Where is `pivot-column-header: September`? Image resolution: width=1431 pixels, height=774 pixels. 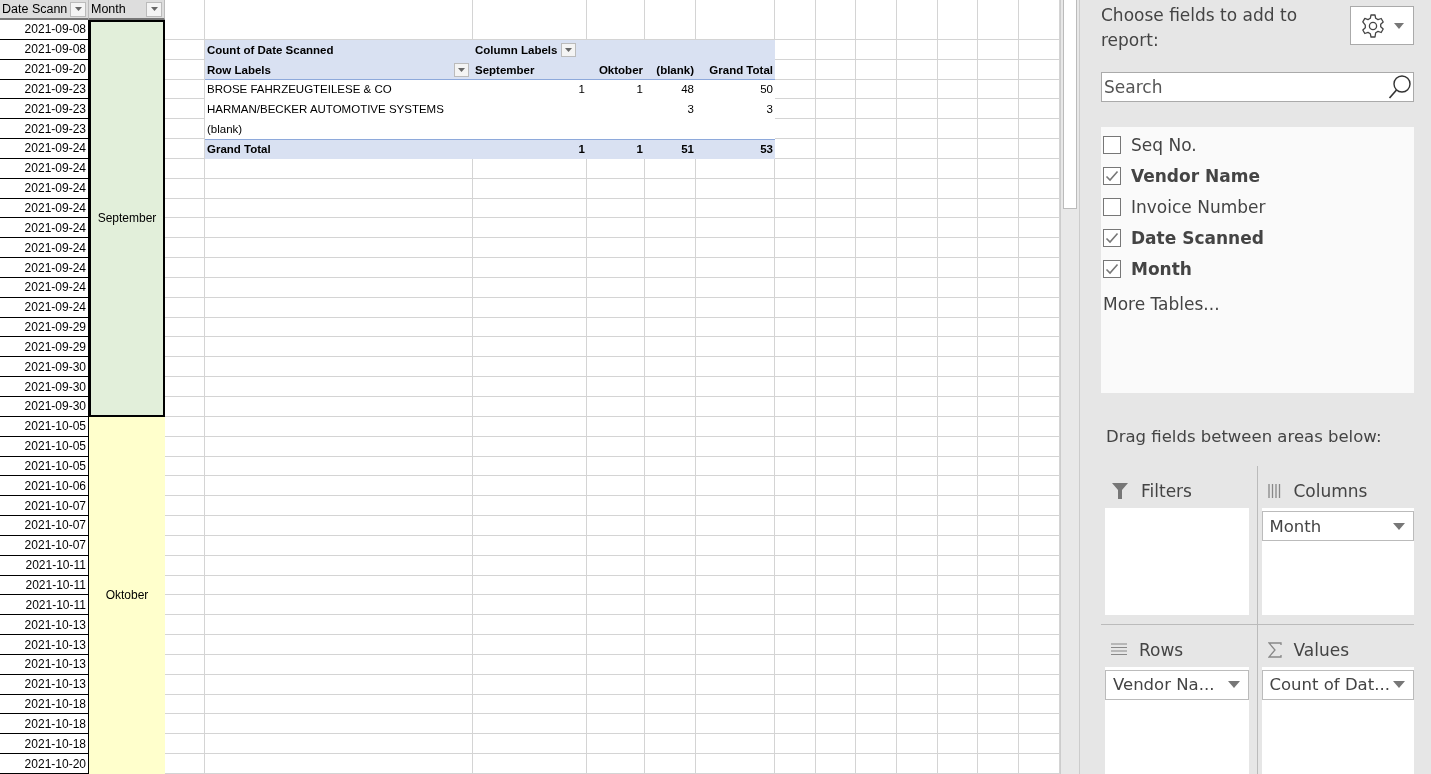 pivot-column-header: September is located at coordinates (505, 70).